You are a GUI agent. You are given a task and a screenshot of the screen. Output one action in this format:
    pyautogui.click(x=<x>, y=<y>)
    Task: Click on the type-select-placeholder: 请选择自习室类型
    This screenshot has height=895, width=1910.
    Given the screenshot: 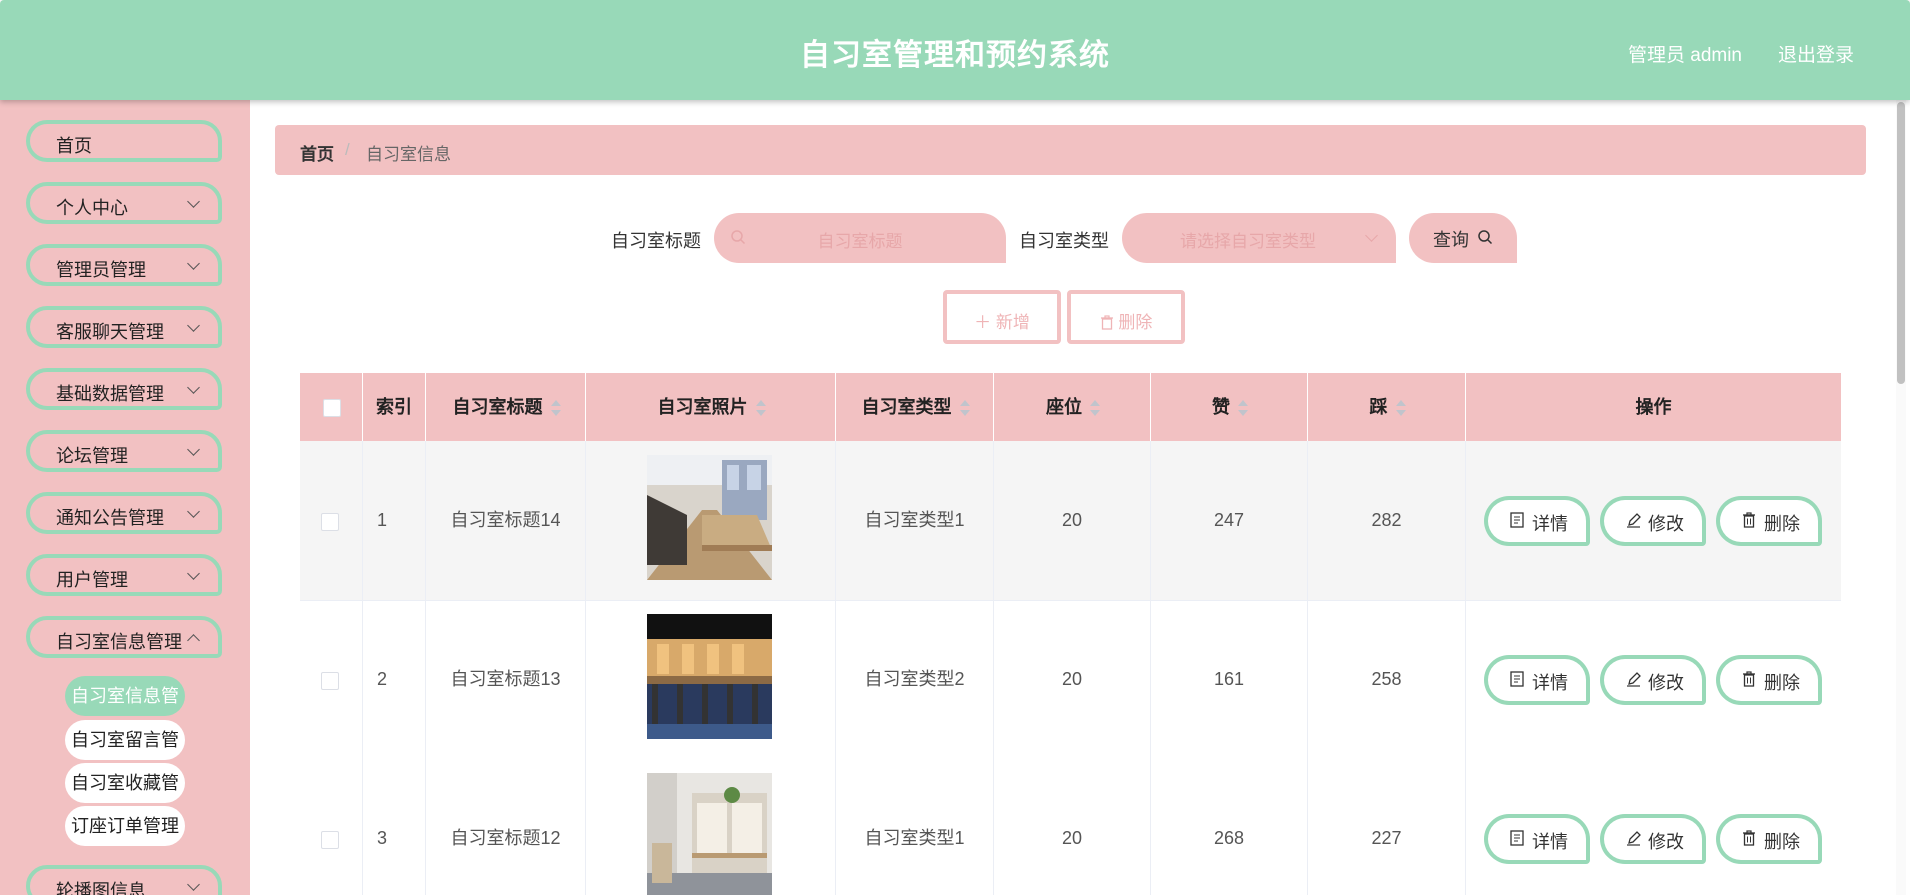 What is the action you would take?
    pyautogui.click(x=1248, y=241)
    